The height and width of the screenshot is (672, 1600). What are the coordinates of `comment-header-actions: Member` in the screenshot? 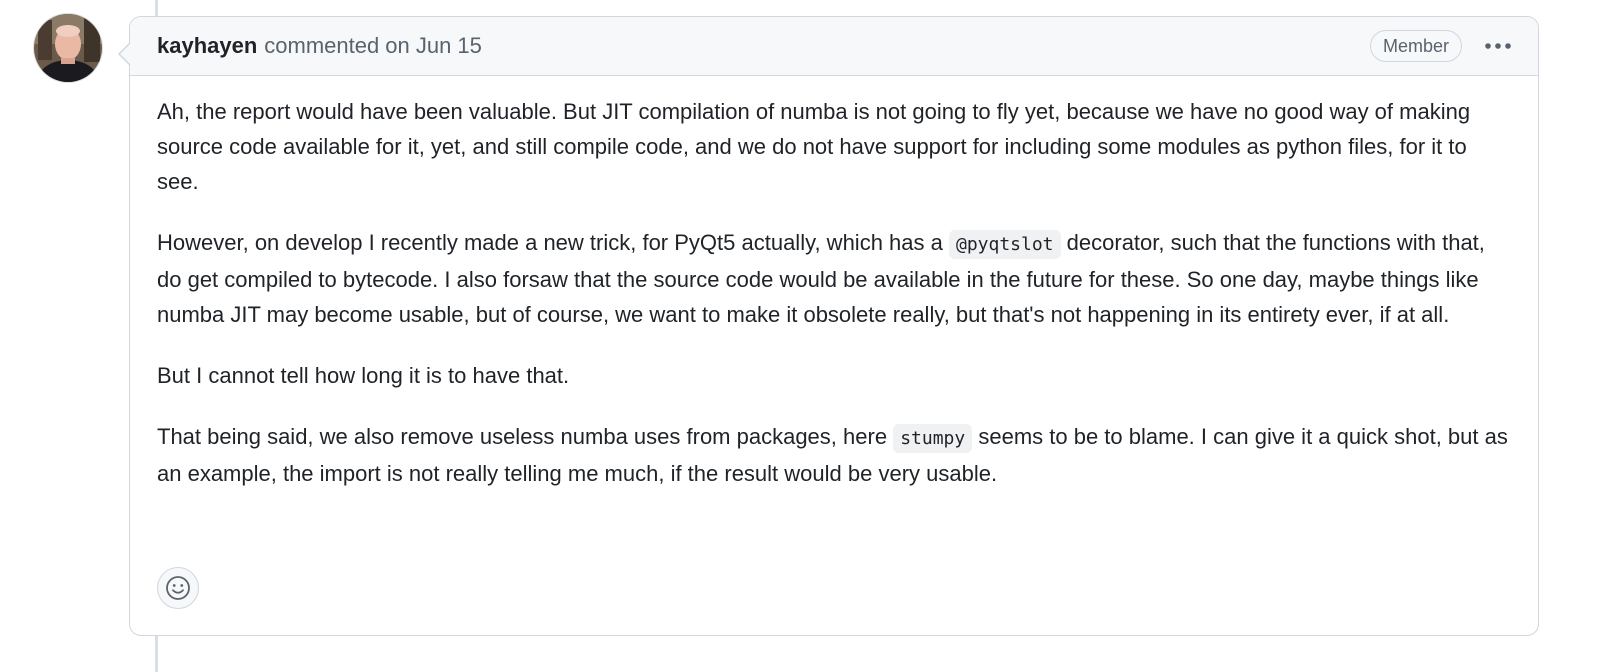 It's located at (1441, 46).